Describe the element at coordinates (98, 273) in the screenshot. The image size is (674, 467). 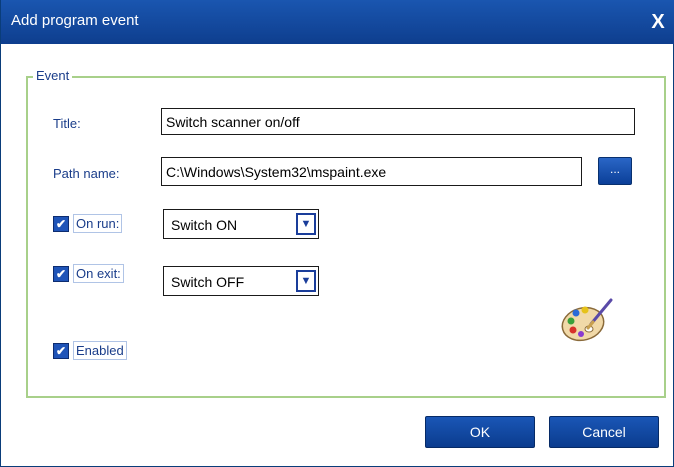
I see `on-exit-label: On exit:` at that location.